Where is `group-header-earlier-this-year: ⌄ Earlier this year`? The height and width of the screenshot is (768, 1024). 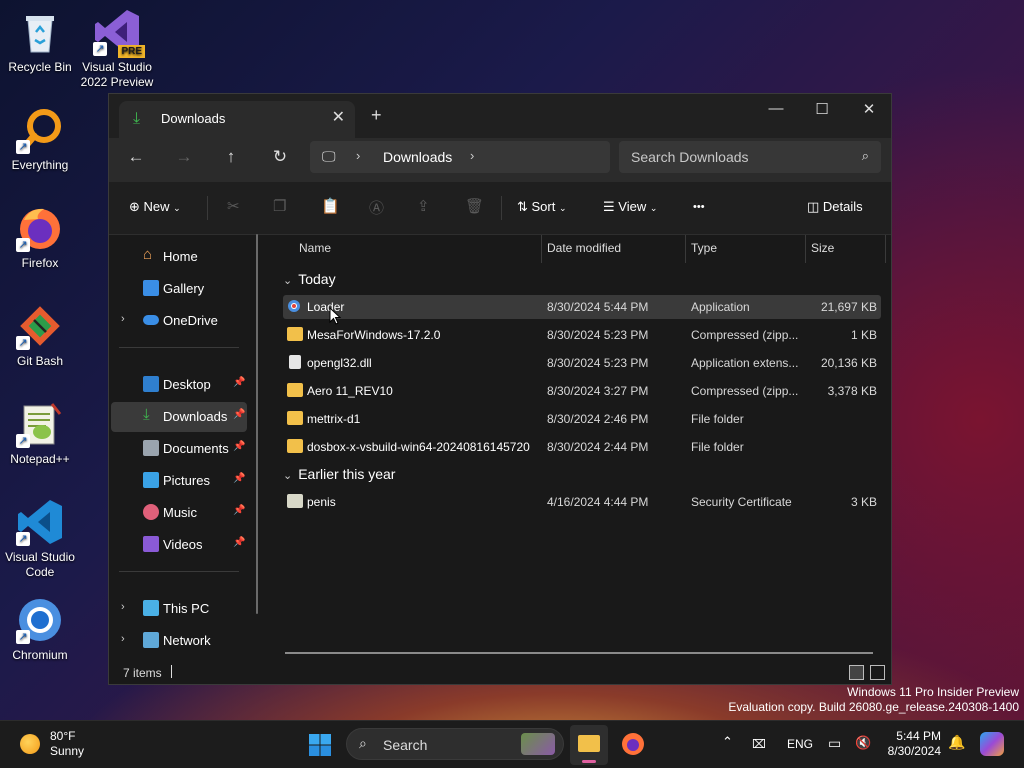 group-header-earlier-this-year: ⌄ Earlier this year is located at coordinates (339, 474).